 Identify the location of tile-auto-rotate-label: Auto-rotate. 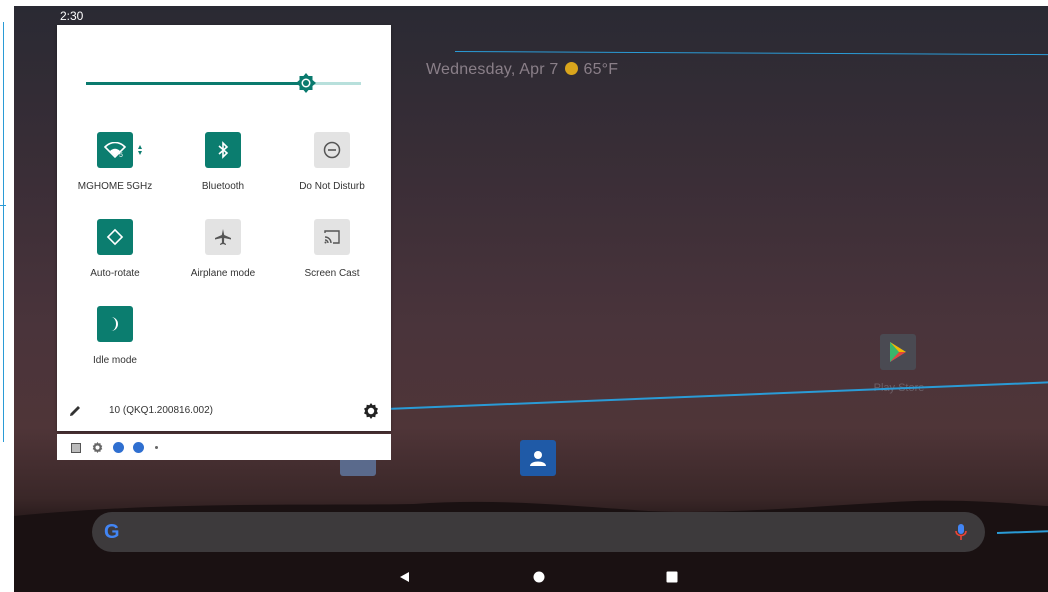
(115, 273).